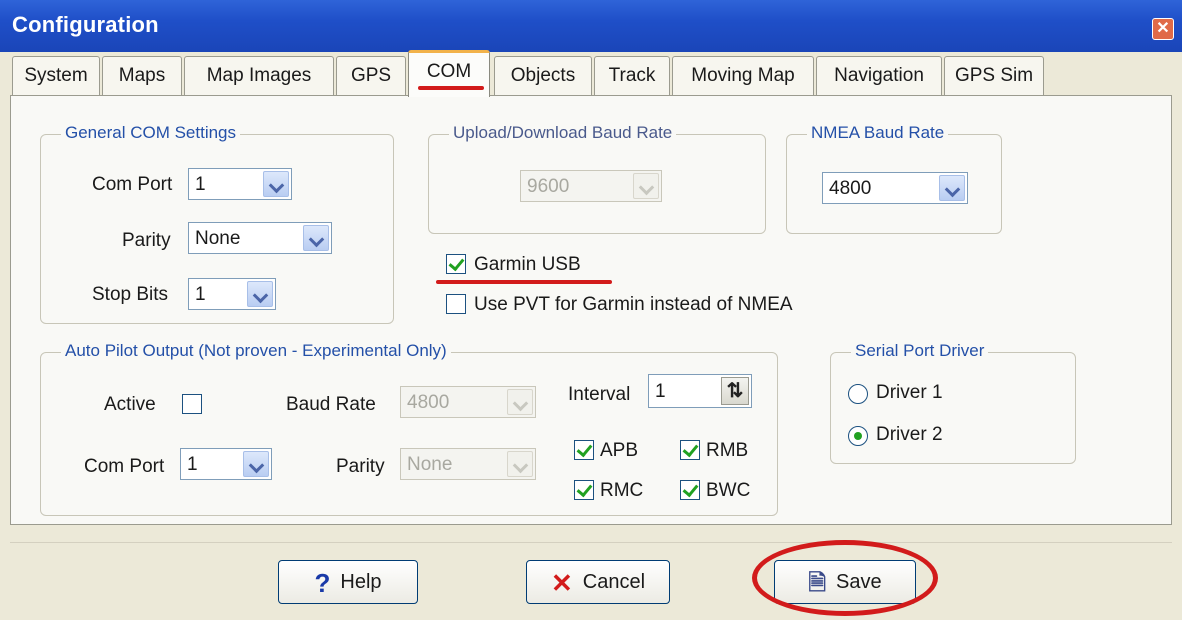  Describe the element at coordinates (700, 391) in the screenshot. I see `interval-spinner: 1 ⇅` at that location.